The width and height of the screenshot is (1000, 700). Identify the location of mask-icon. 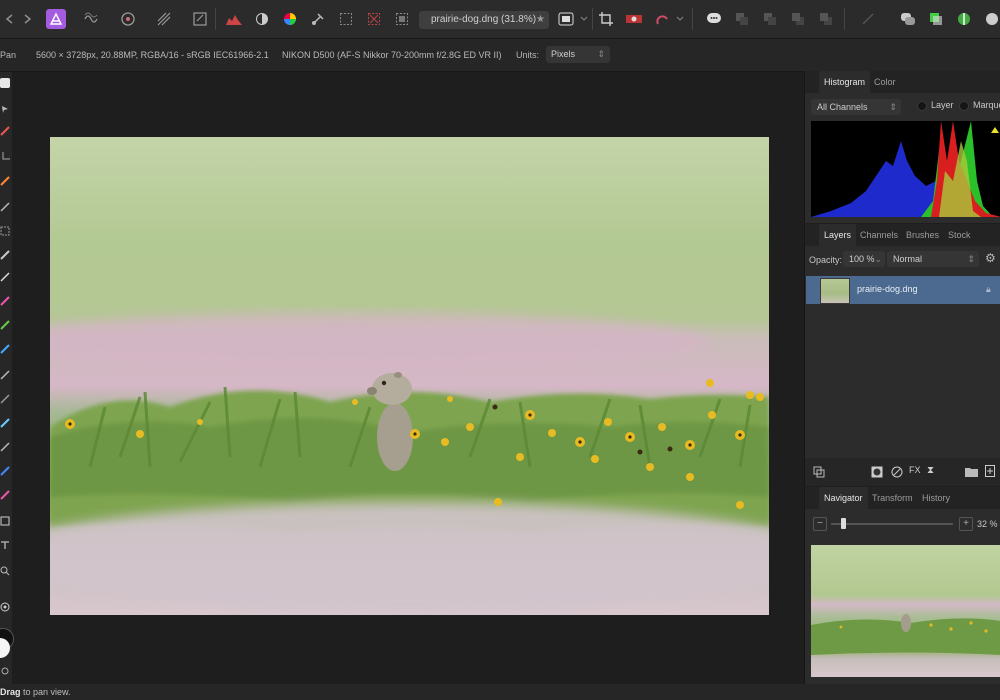
(877, 473).